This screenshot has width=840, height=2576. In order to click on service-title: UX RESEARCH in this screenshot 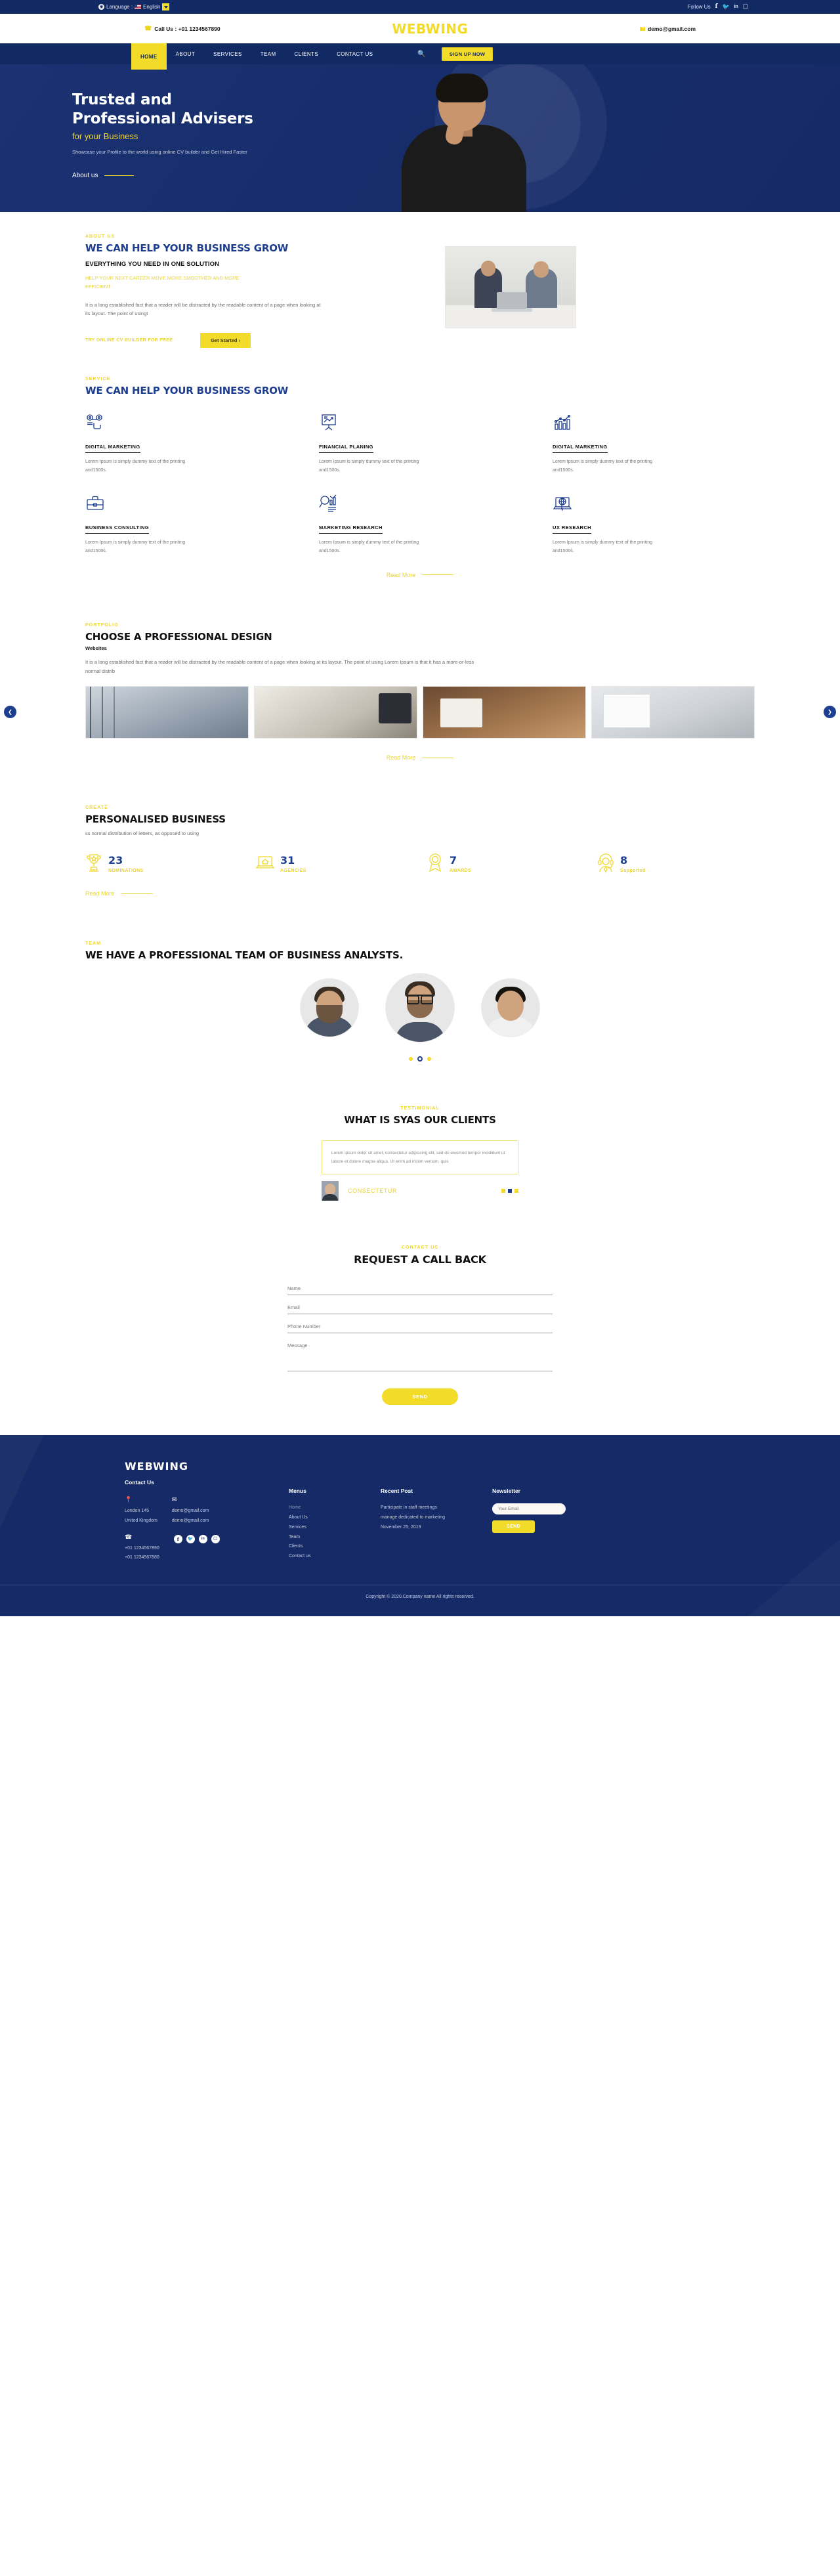, I will do `click(572, 529)`.